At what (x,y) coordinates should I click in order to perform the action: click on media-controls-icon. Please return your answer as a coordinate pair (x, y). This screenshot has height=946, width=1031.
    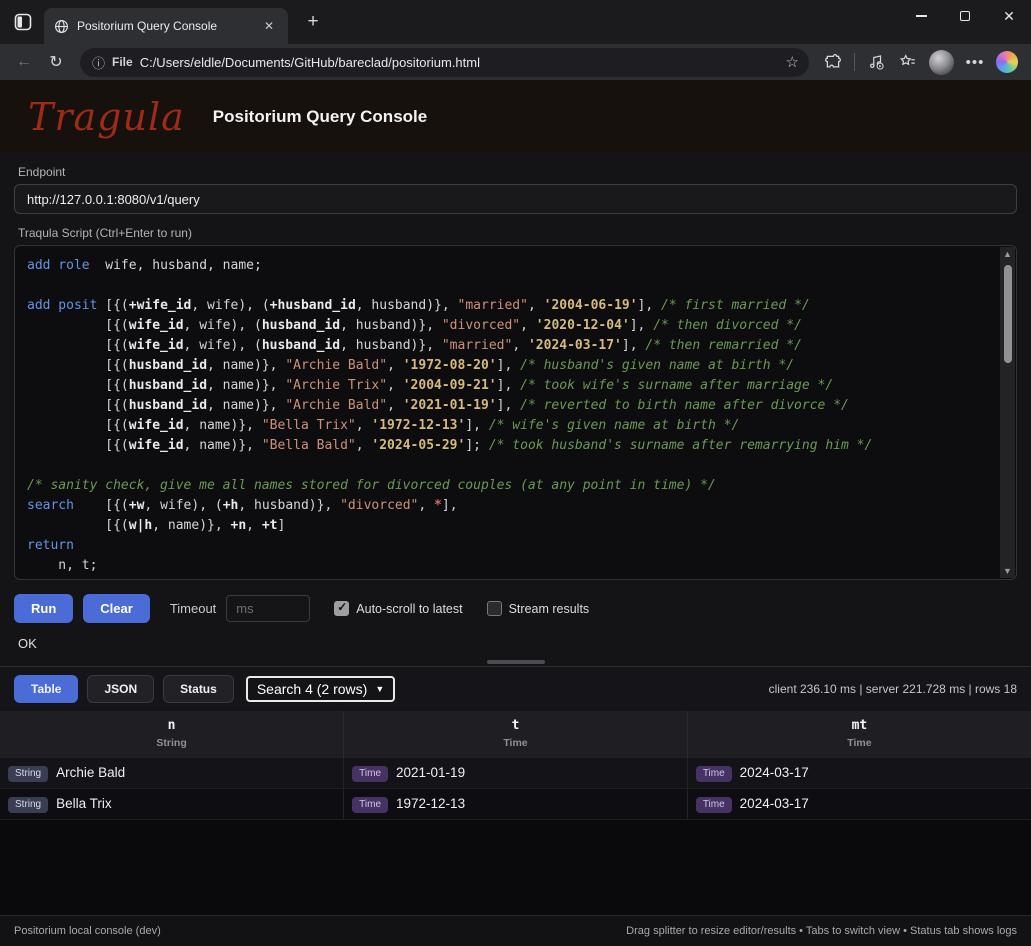
    Looking at the image, I should click on (876, 62).